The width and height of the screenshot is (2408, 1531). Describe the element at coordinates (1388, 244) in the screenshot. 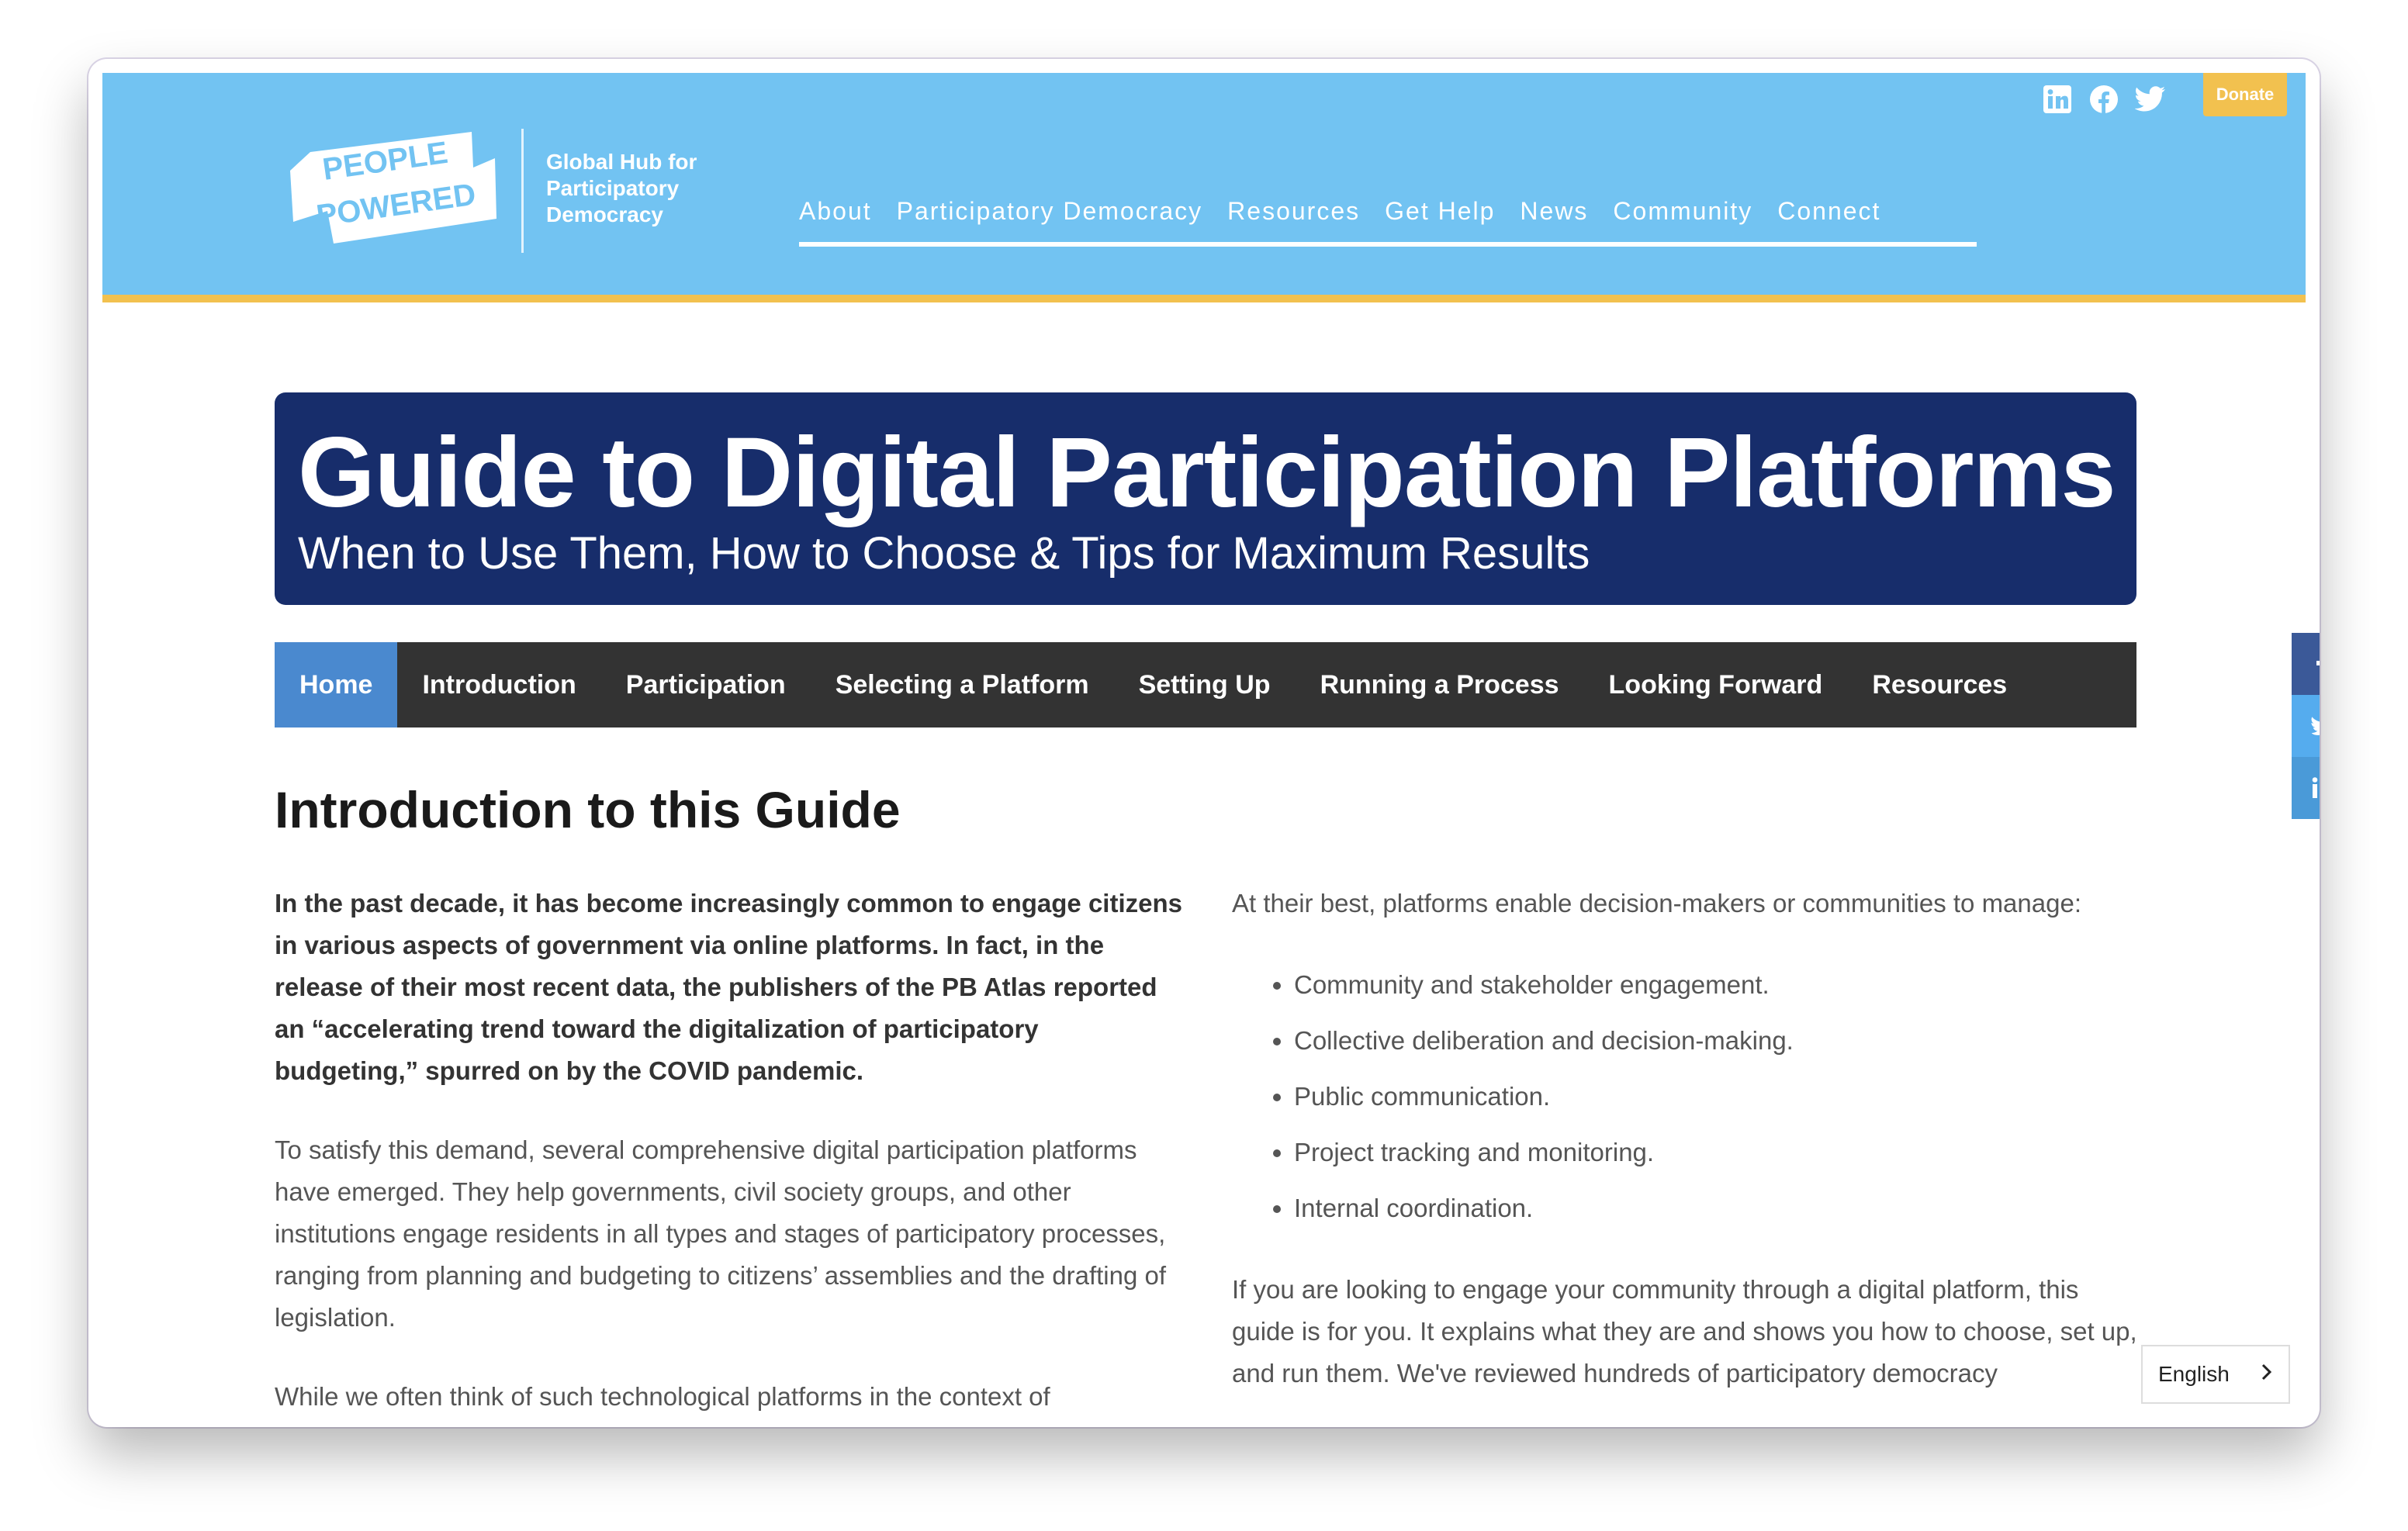

I see `nav-underline` at that location.